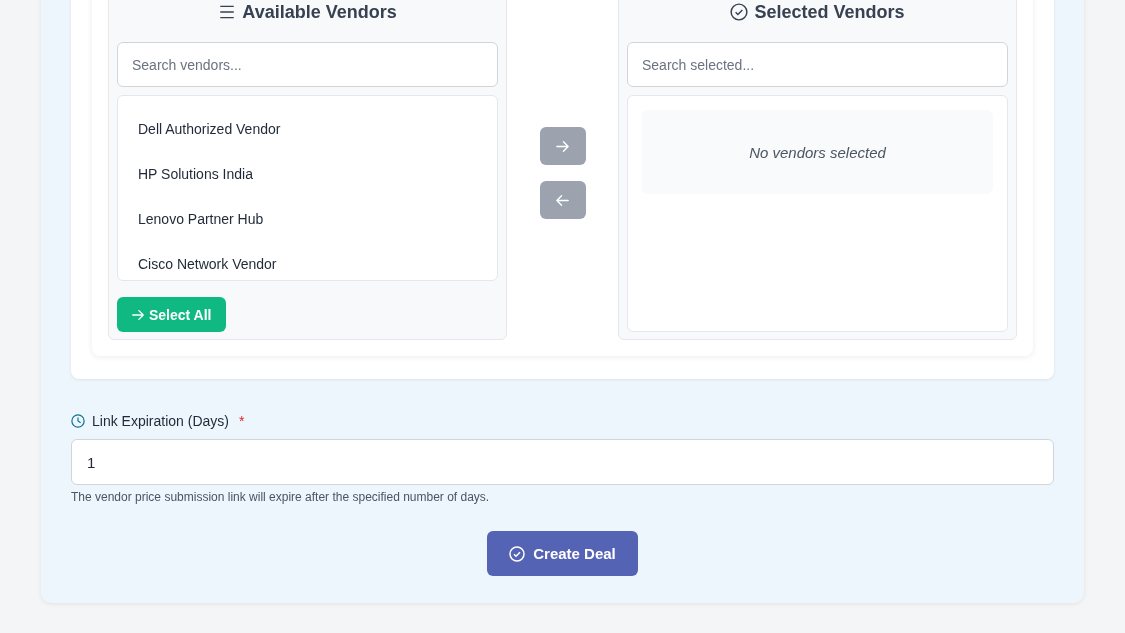 The width and height of the screenshot is (1125, 633). What do you see at coordinates (307, 128) in the screenshot?
I see `vendor-item: Dell Authorized Vendor` at bounding box center [307, 128].